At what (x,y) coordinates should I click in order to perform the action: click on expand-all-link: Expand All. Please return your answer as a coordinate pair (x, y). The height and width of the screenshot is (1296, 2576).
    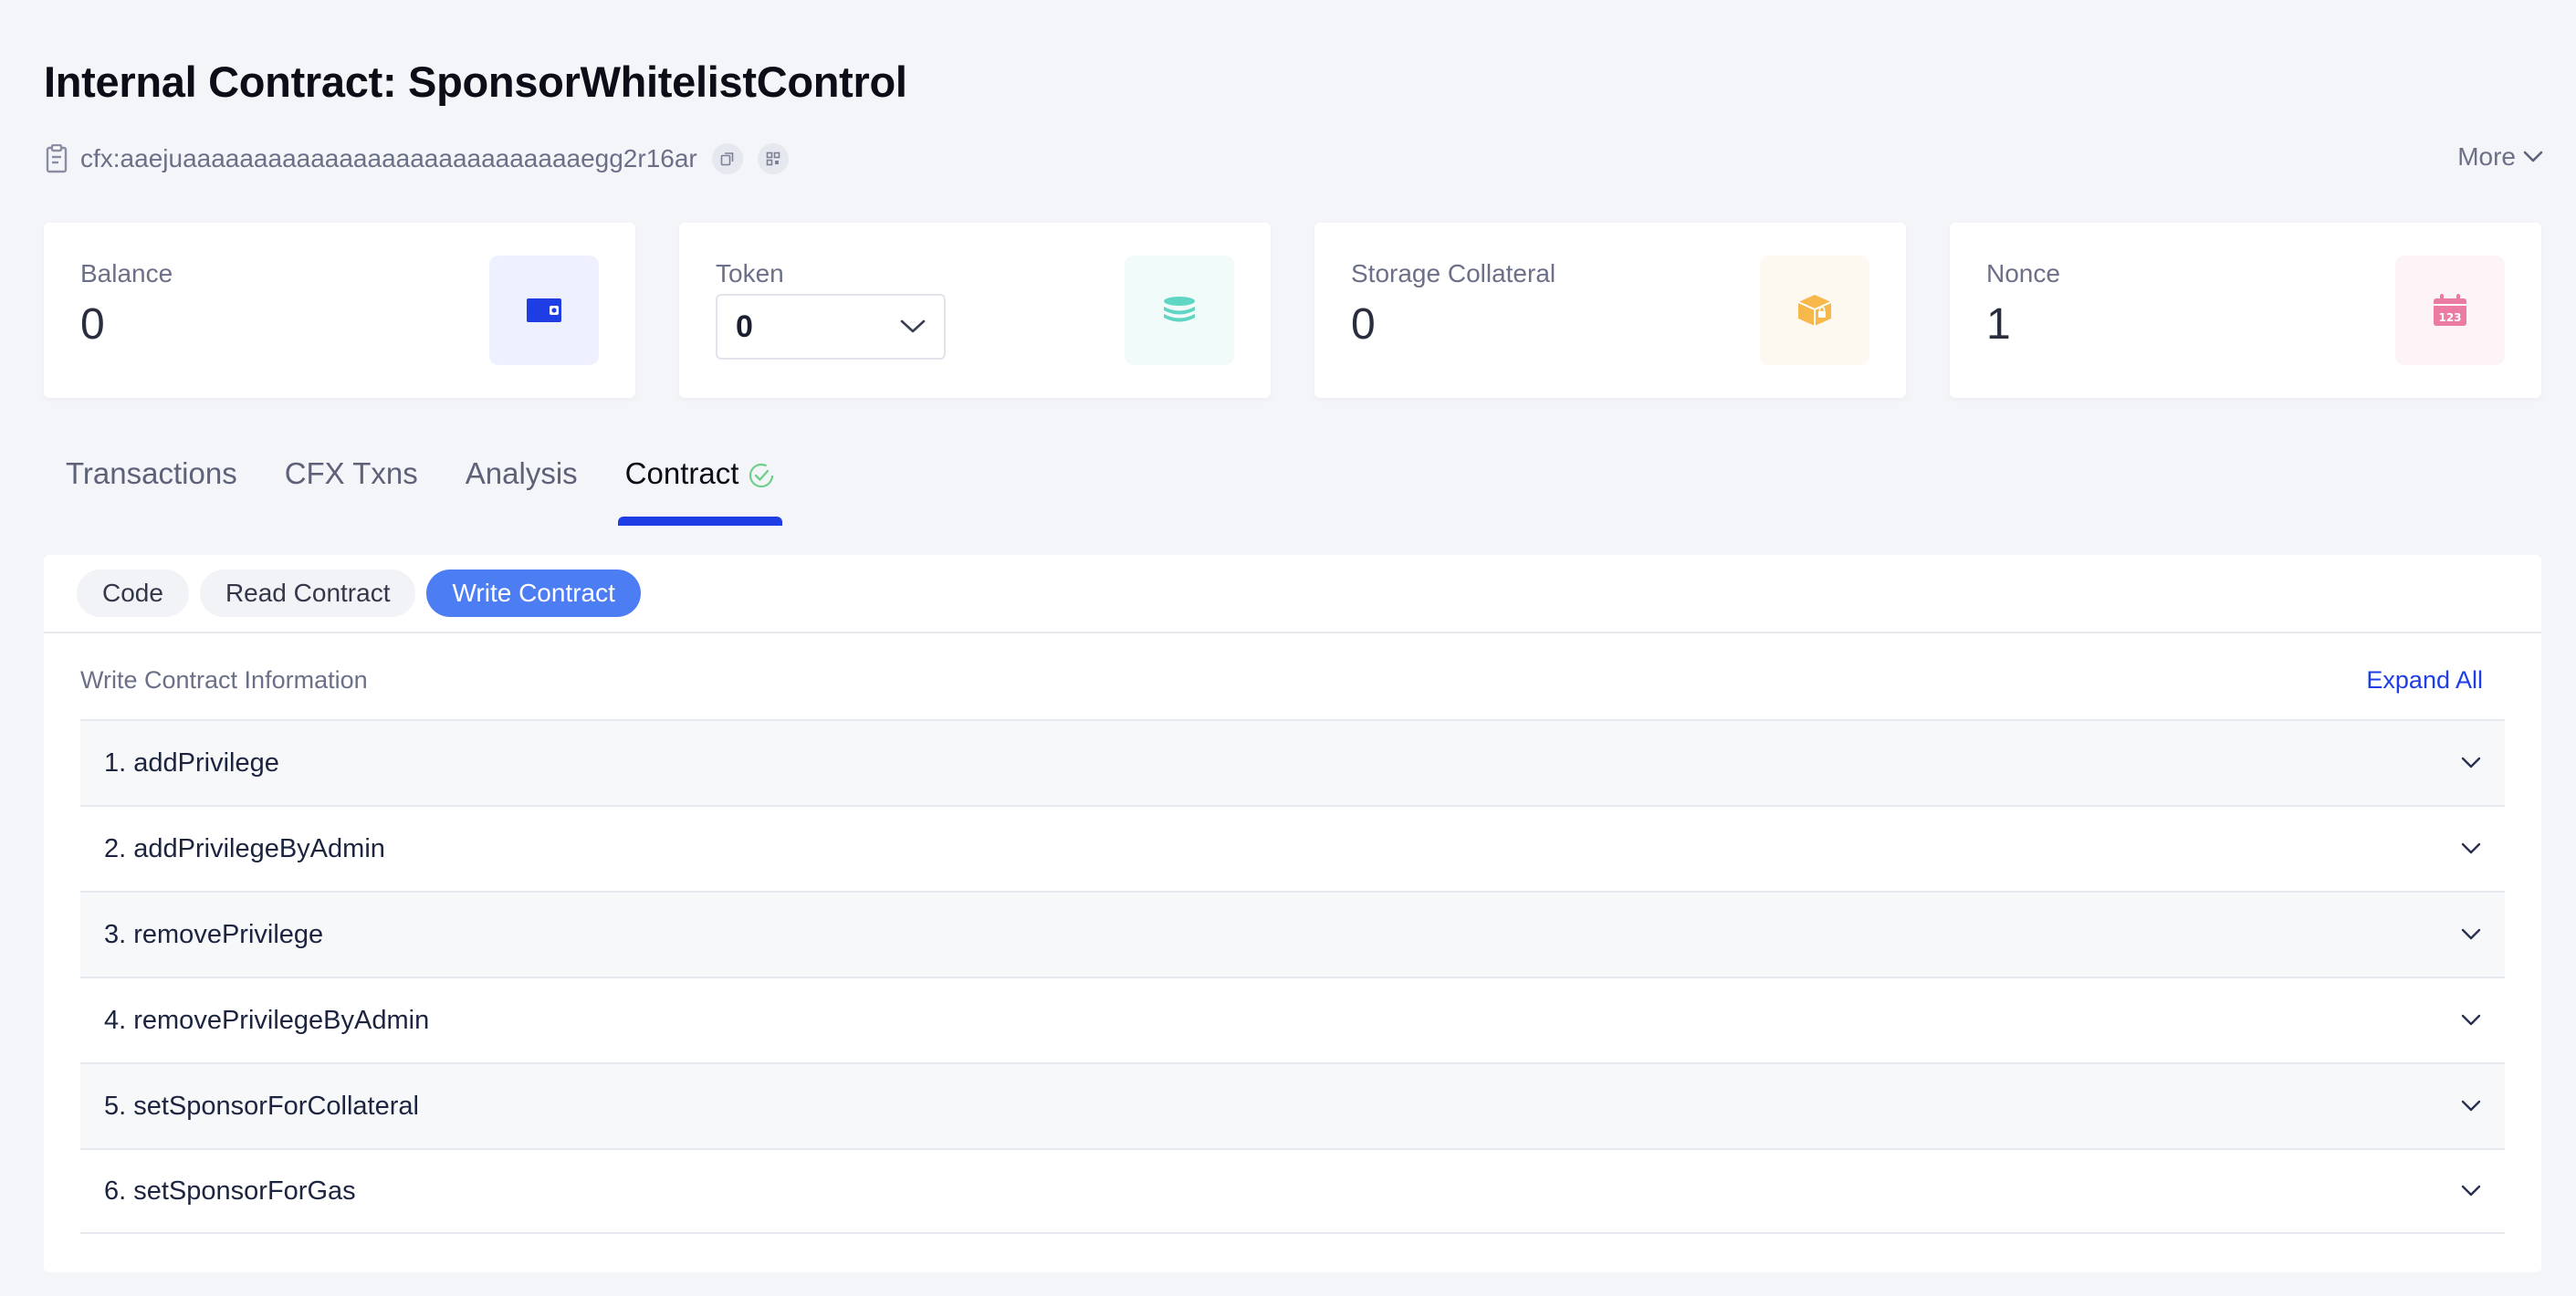
    Looking at the image, I should click on (2424, 680).